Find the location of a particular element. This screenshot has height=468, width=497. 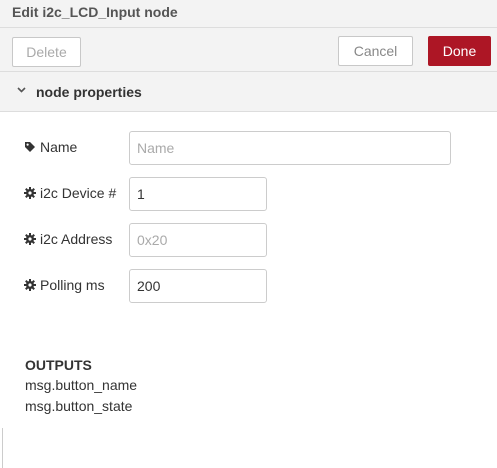

device-label: i2c Device # is located at coordinates (70, 193).